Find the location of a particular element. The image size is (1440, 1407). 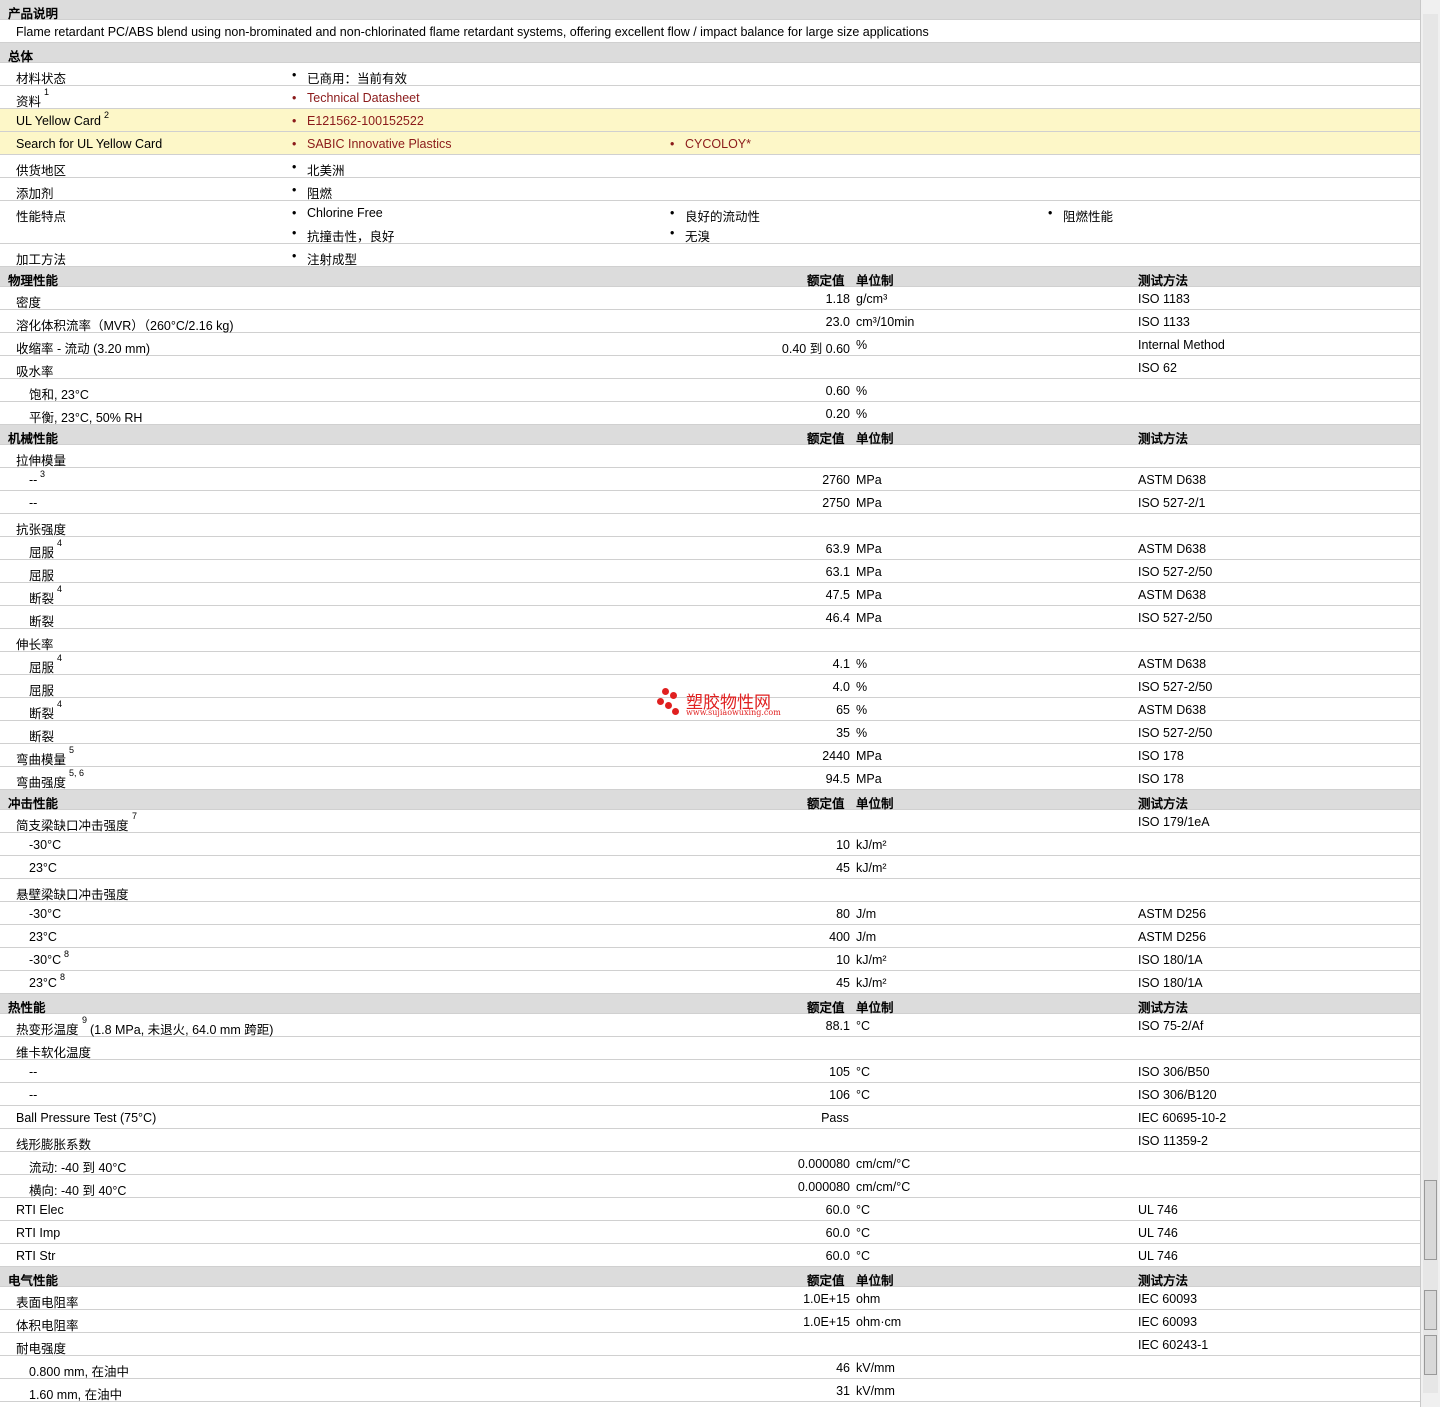

watermark-url: www.sujiaowuxing.com is located at coordinates (733, 712).